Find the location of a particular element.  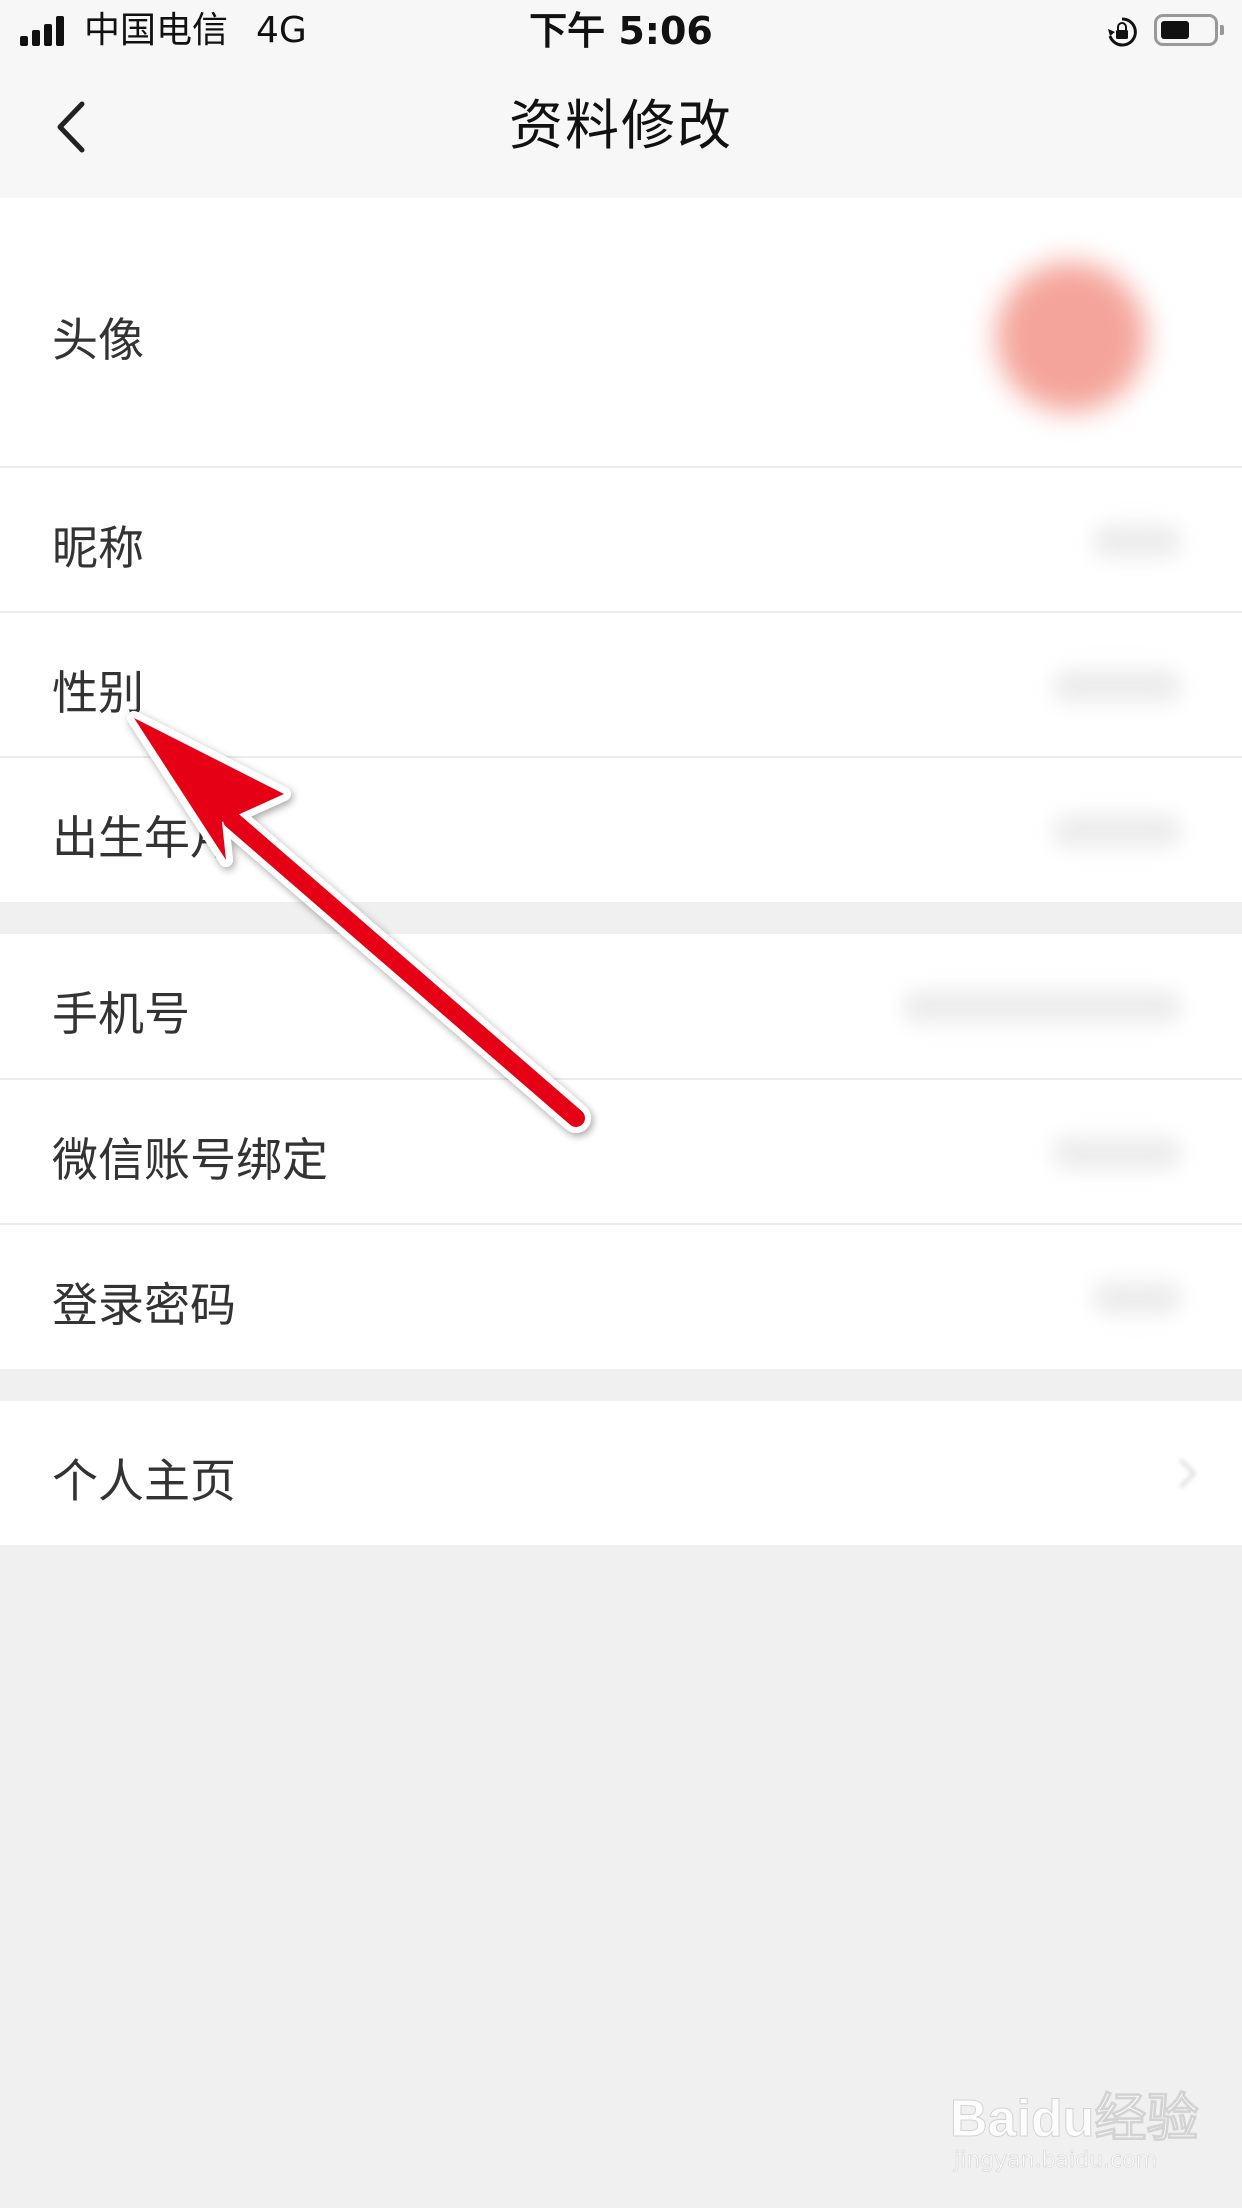

homepage-row: 个人主页 is located at coordinates (621, 1473).